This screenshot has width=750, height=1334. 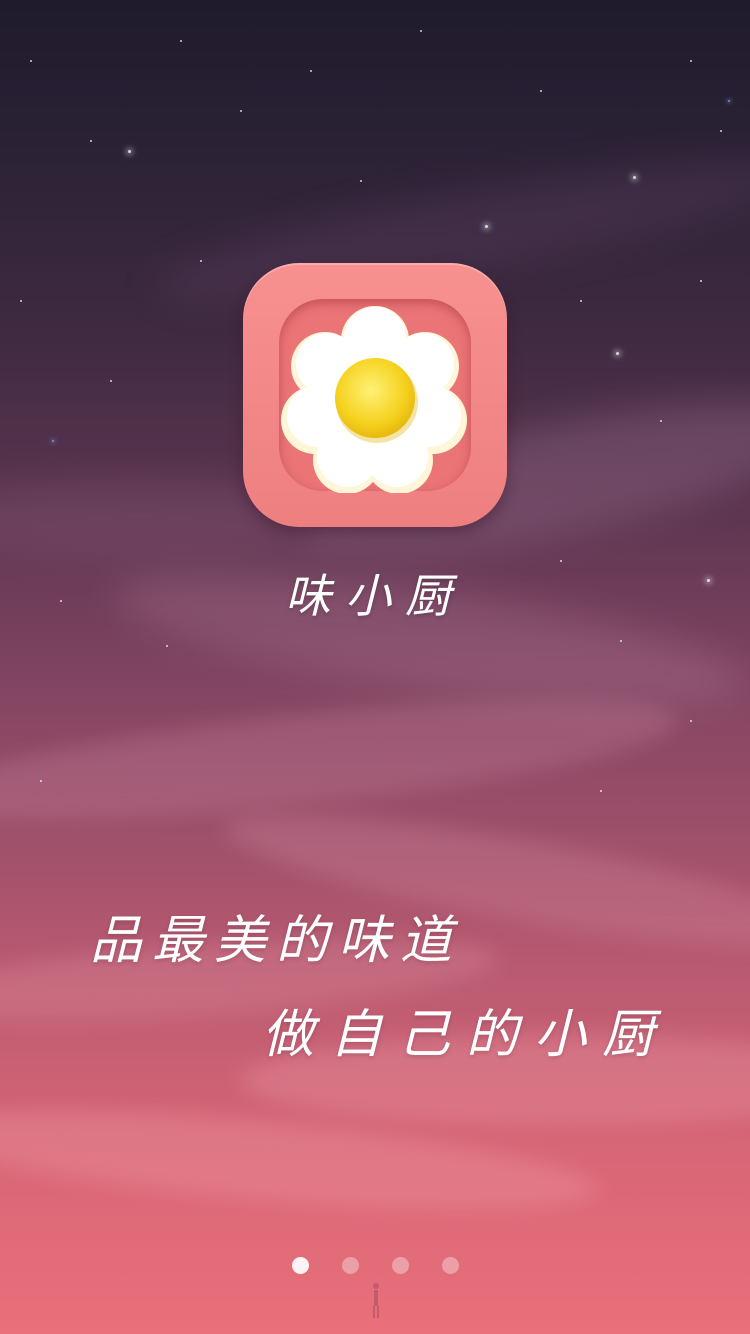 I want to click on app-name-title: 味小厨, so click(x=375, y=596).